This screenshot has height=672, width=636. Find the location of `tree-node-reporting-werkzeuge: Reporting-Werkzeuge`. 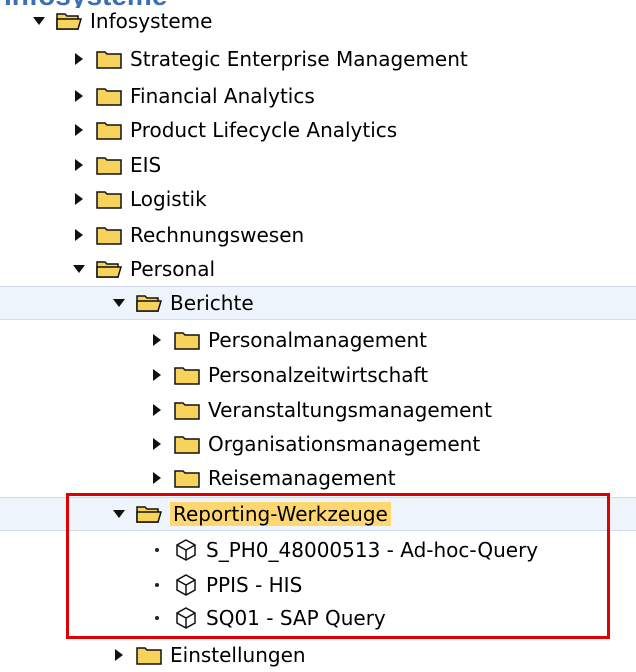

tree-node-reporting-werkzeuge: Reporting-Werkzeuge is located at coordinates (318, 514).